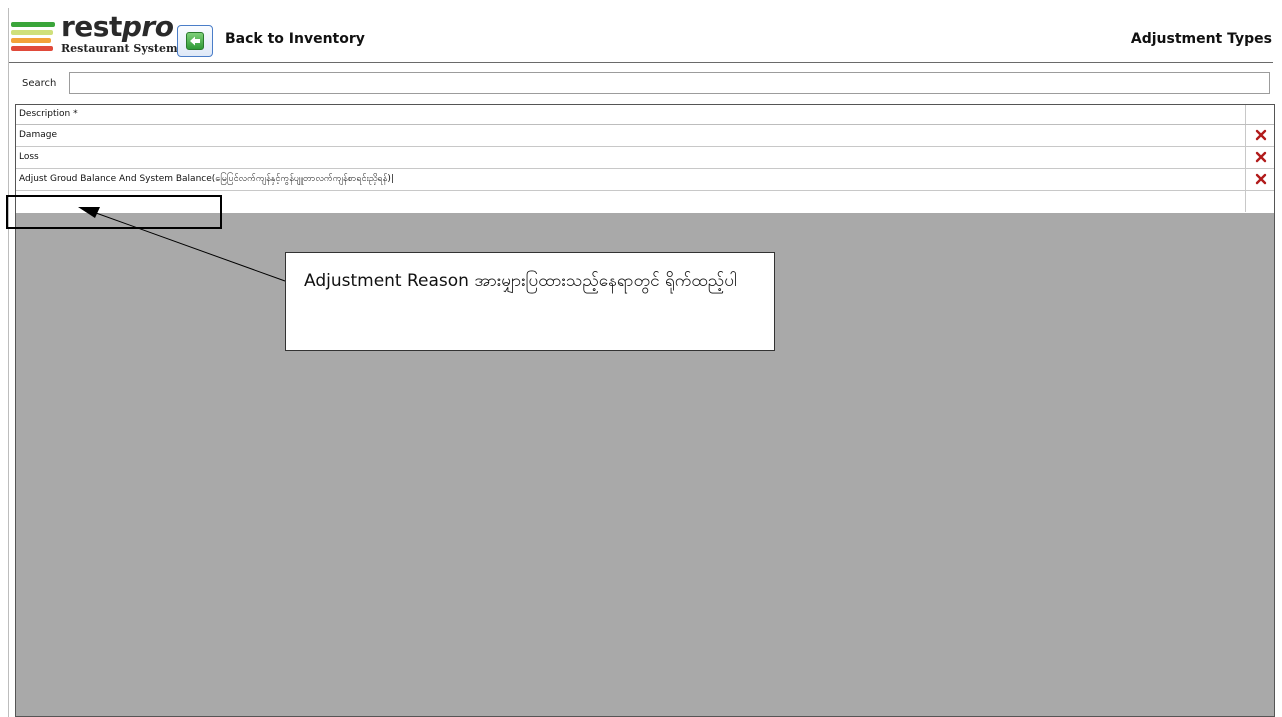  Describe the element at coordinates (29, 157) in the screenshot. I see `description-cell: Loss` at that location.